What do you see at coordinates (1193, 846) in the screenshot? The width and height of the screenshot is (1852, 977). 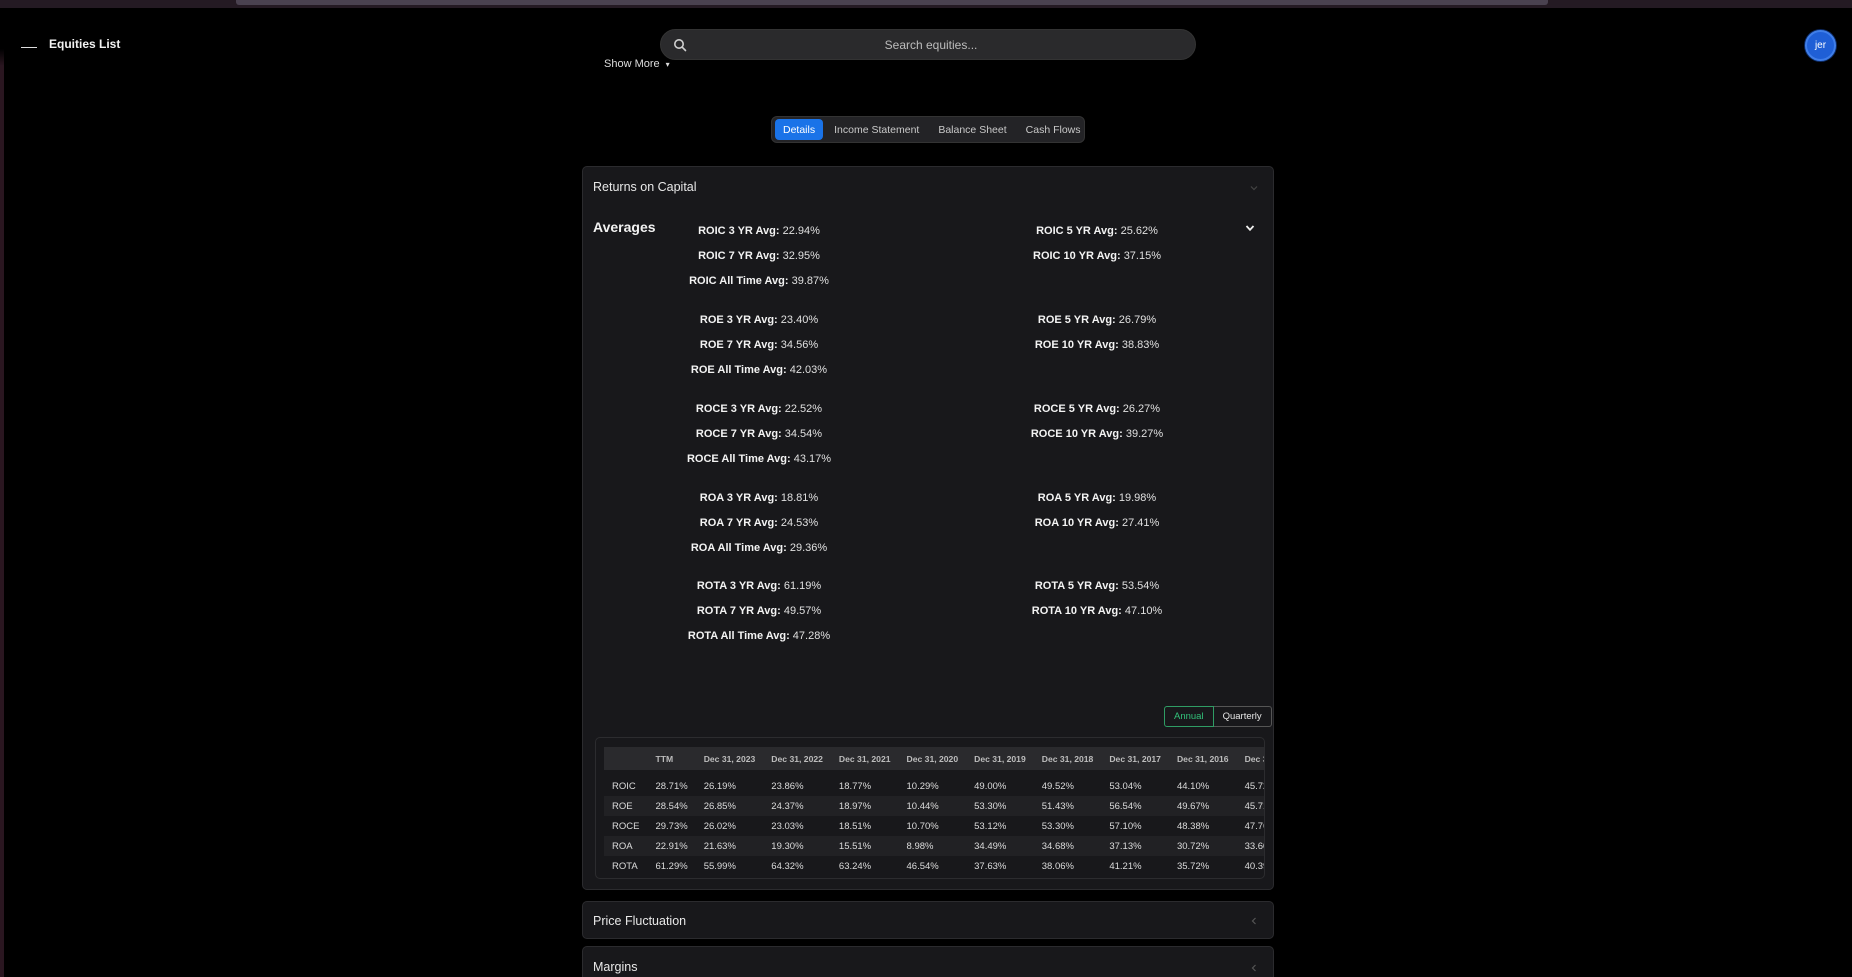 I see `table-cell: 30.72%` at bounding box center [1193, 846].